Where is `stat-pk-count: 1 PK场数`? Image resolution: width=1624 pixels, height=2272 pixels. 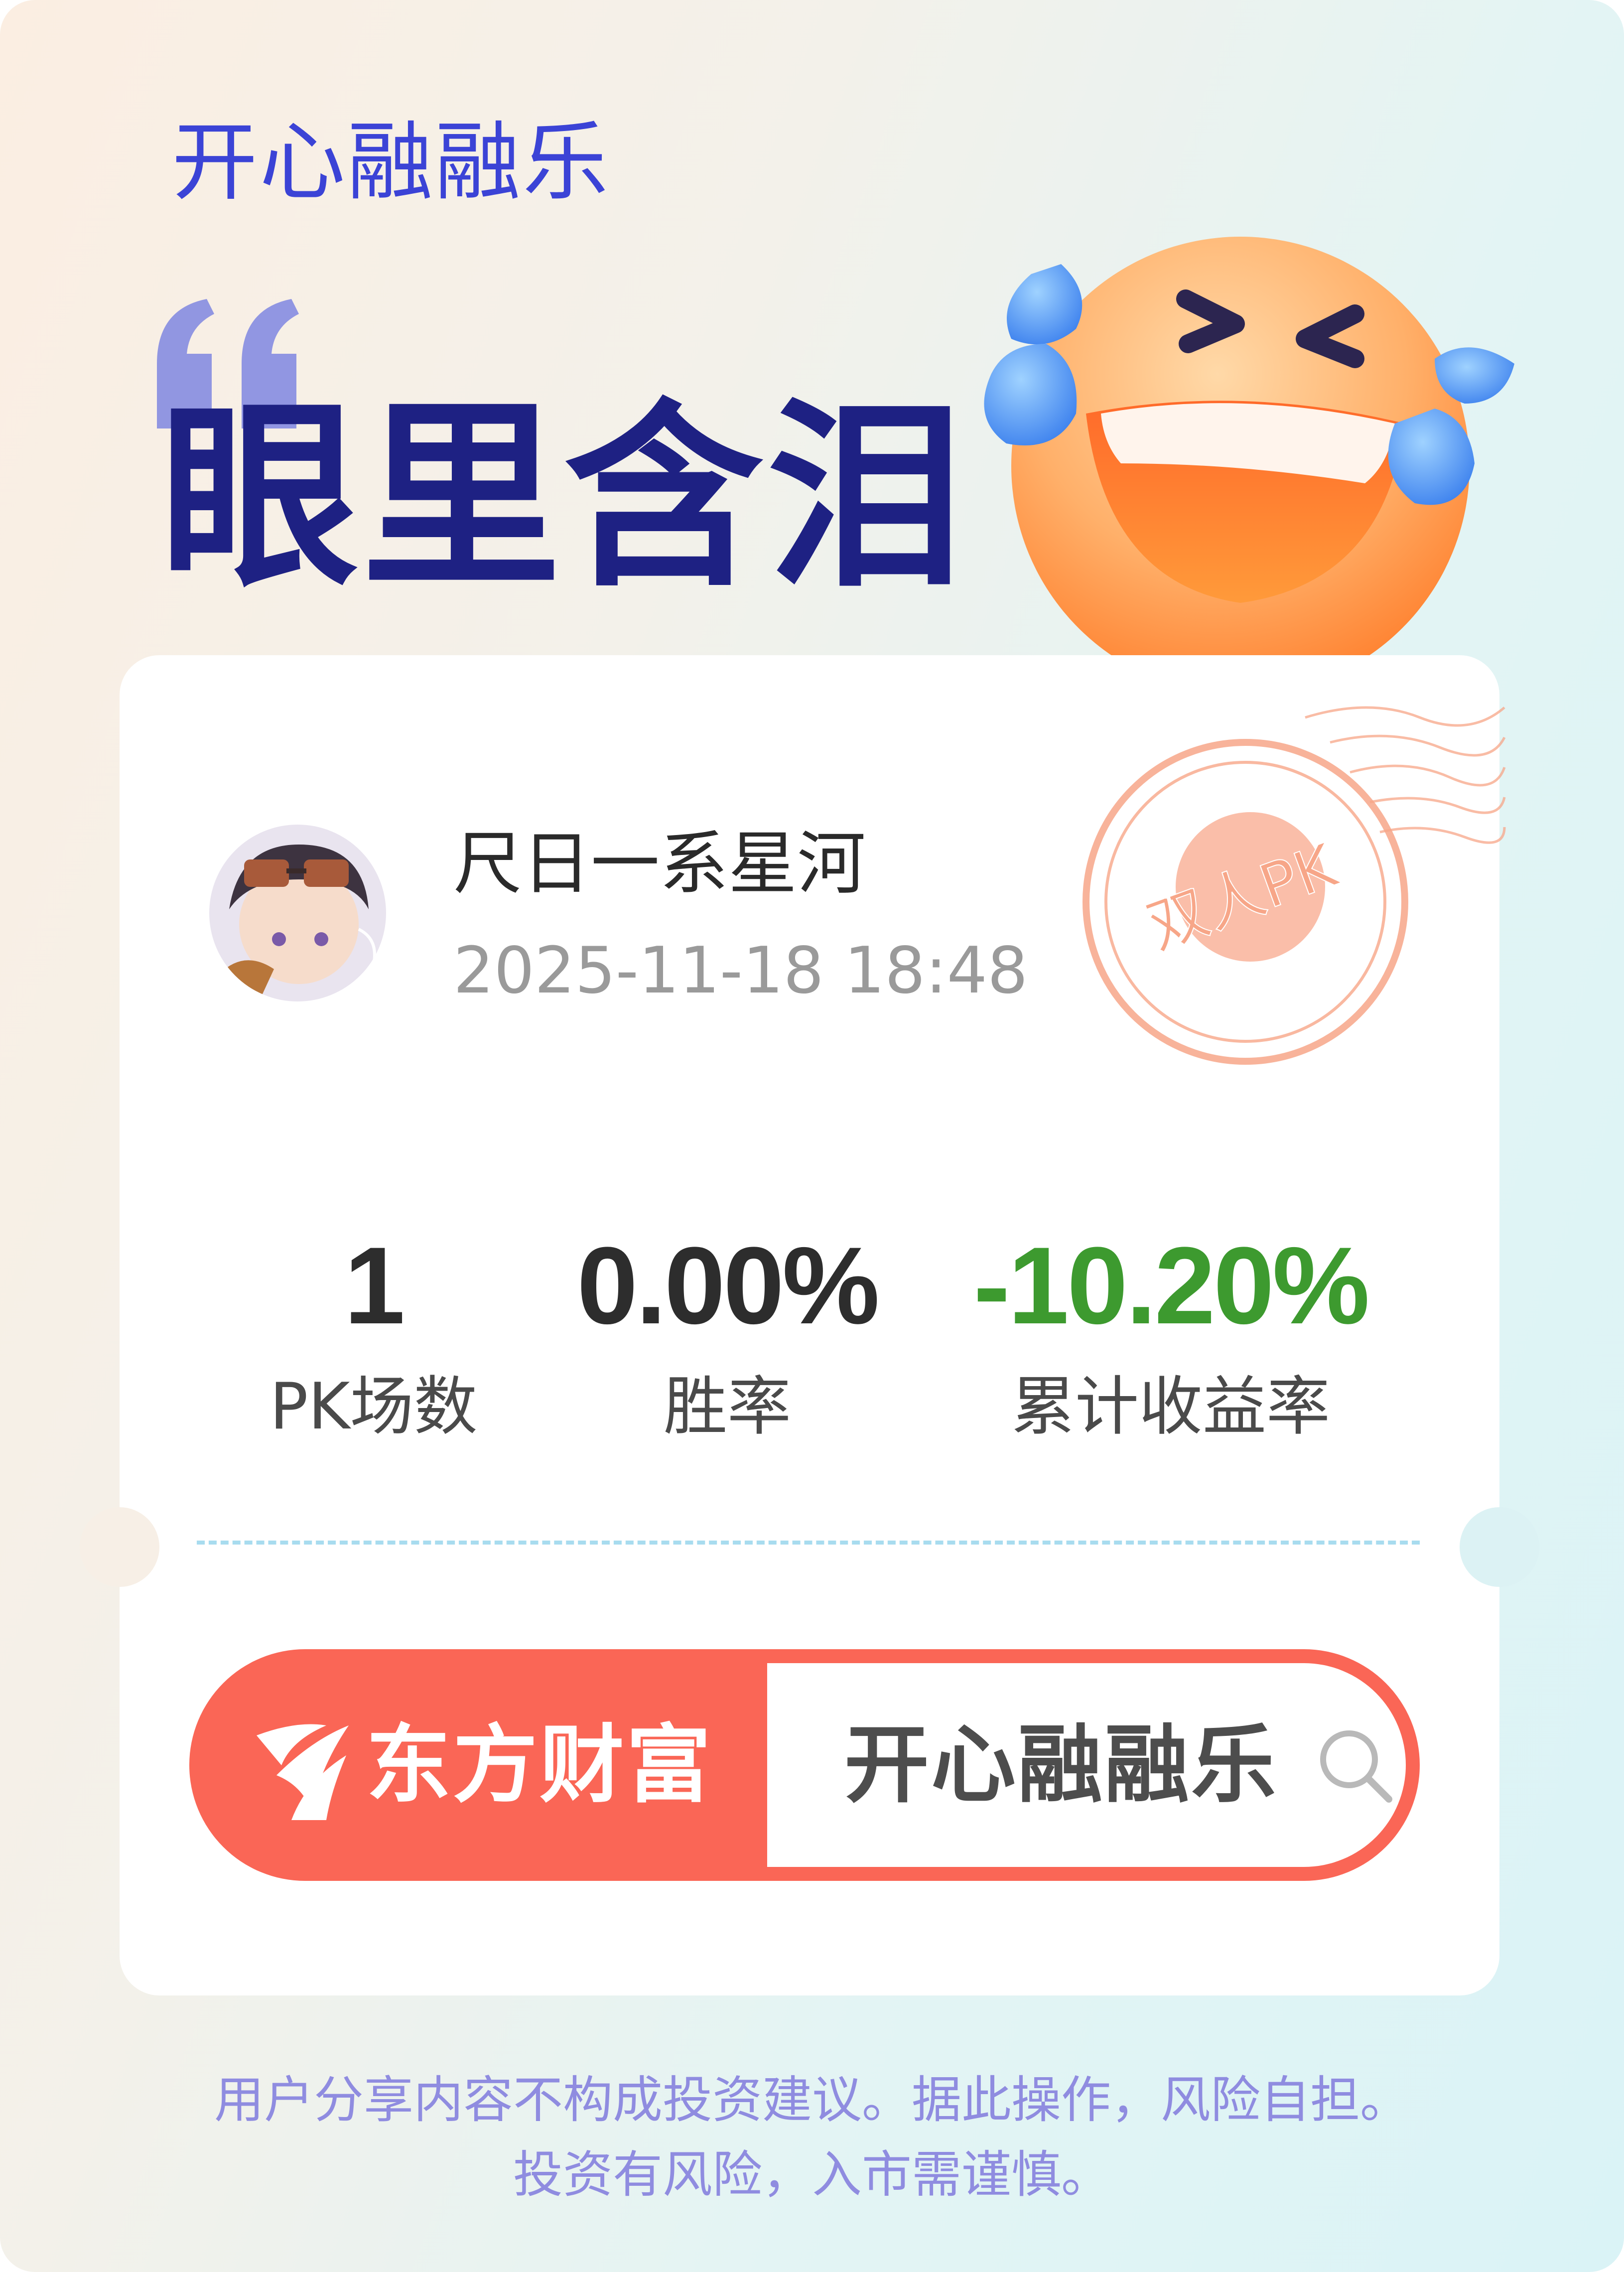
stat-pk-count: 1 PK场数 is located at coordinates (374, 1335).